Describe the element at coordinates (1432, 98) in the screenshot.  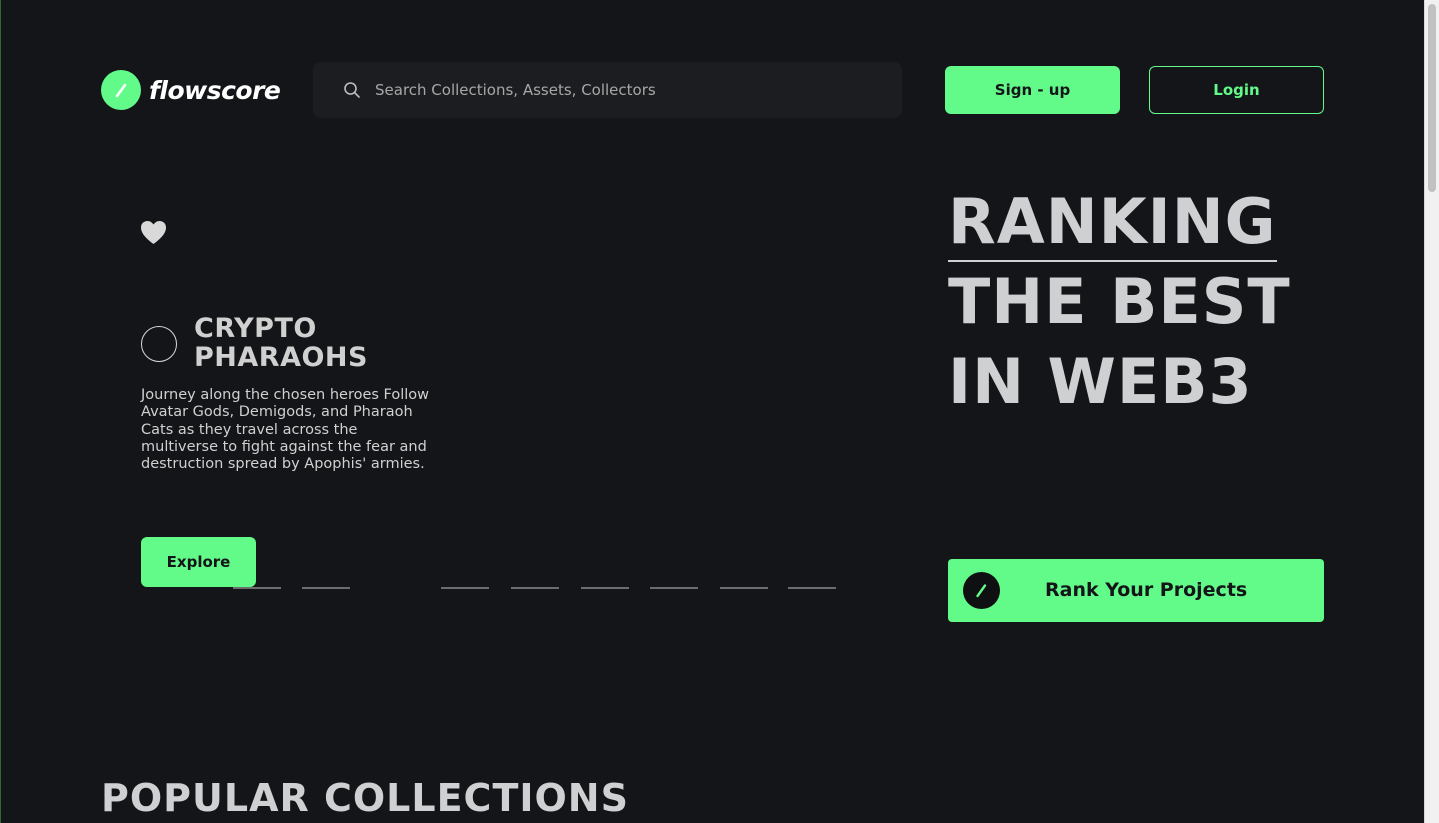
I see `scrollbar-thumb` at that location.